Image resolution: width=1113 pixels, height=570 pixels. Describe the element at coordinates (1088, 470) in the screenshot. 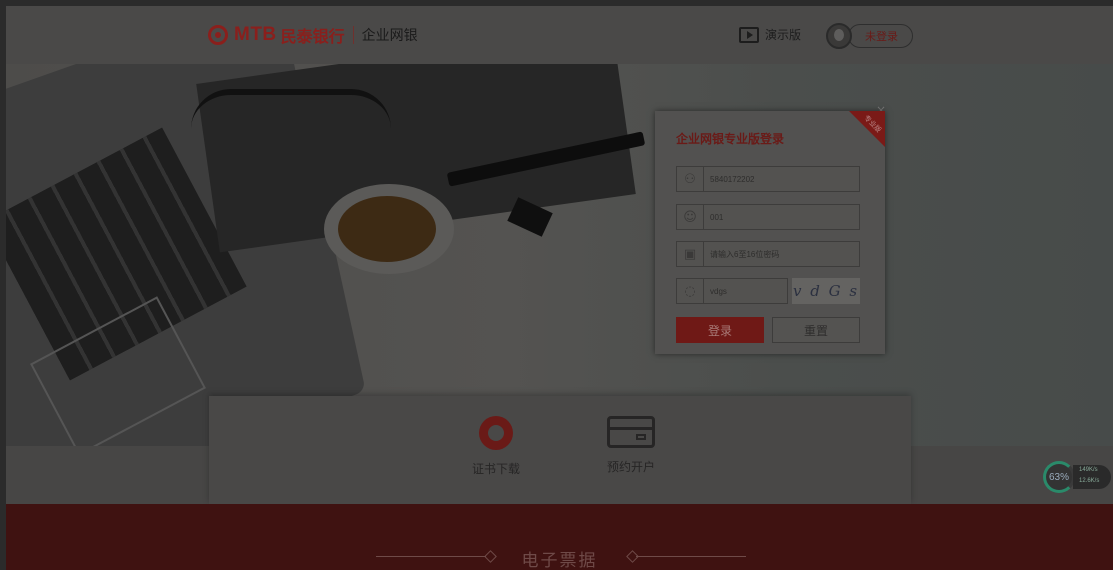

I see `upload-rate: 149K/s` at that location.